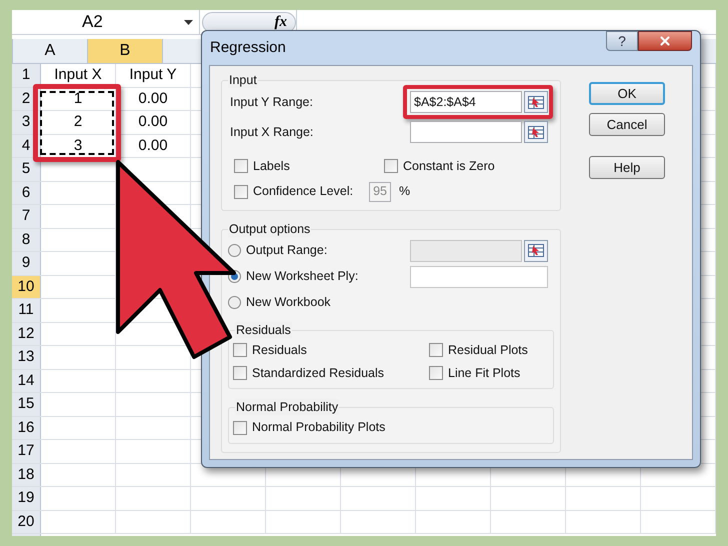 Image resolution: width=728 pixels, height=546 pixels. I want to click on radio-label: New Workbook, so click(288, 303).